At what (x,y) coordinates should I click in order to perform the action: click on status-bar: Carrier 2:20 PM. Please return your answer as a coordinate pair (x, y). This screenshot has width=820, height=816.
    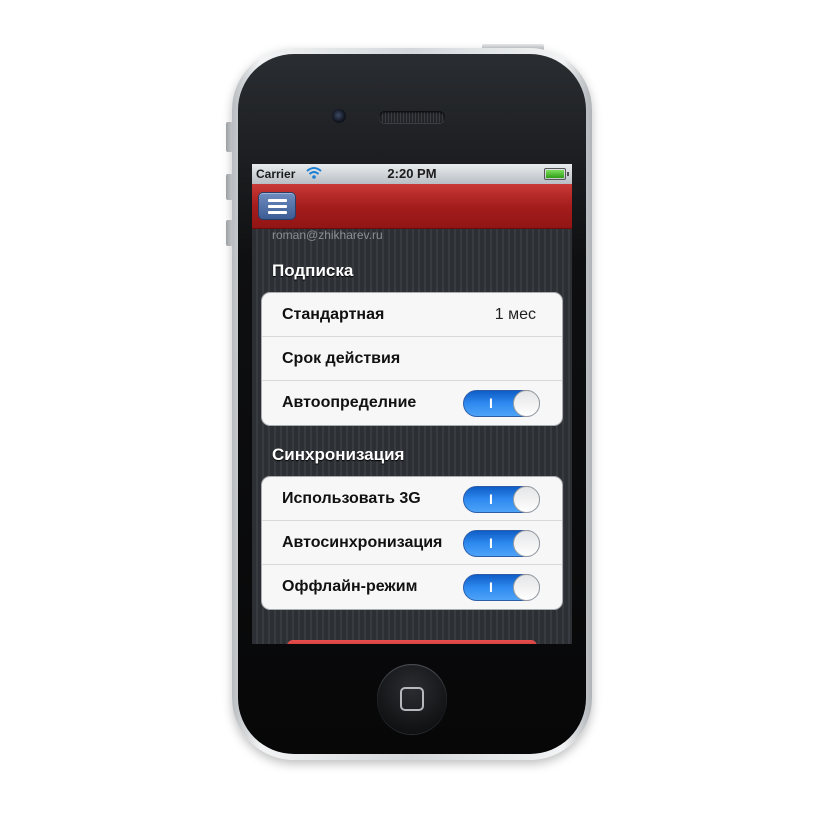
    Looking at the image, I should click on (412, 174).